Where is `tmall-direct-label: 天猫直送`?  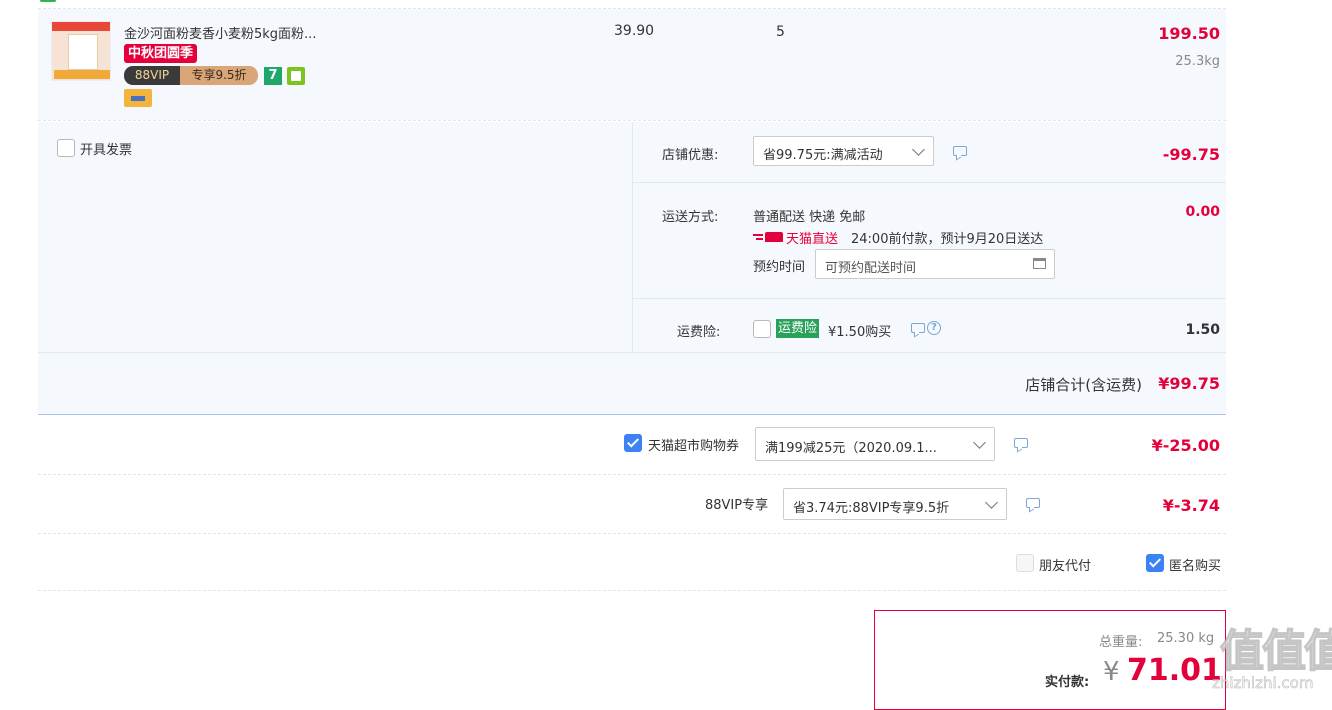 tmall-direct-label: 天猫直送 is located at coordinates (812, 239).